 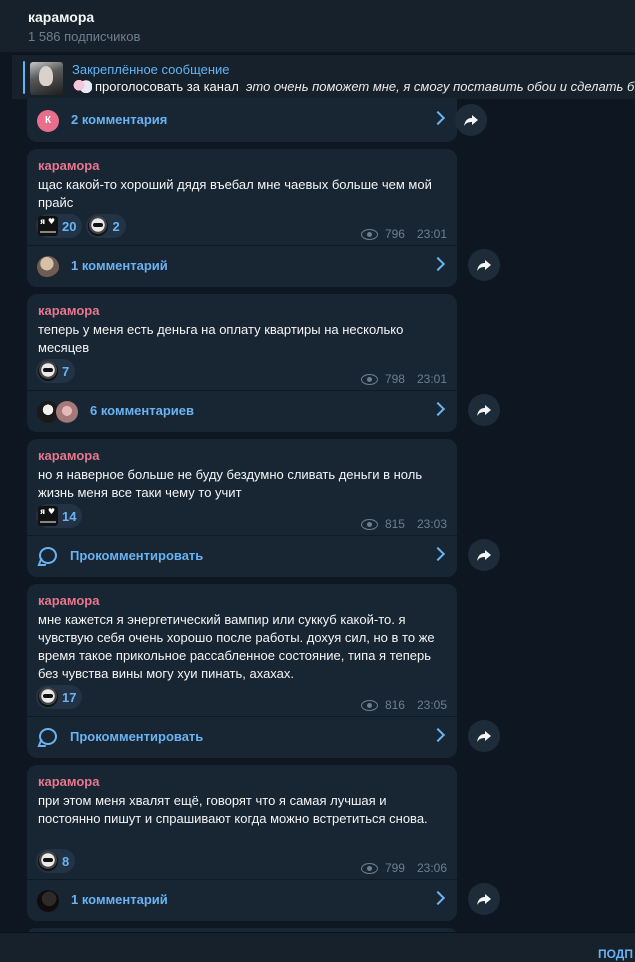 I want to click on view-count: 815, so click(x=394, y=524).